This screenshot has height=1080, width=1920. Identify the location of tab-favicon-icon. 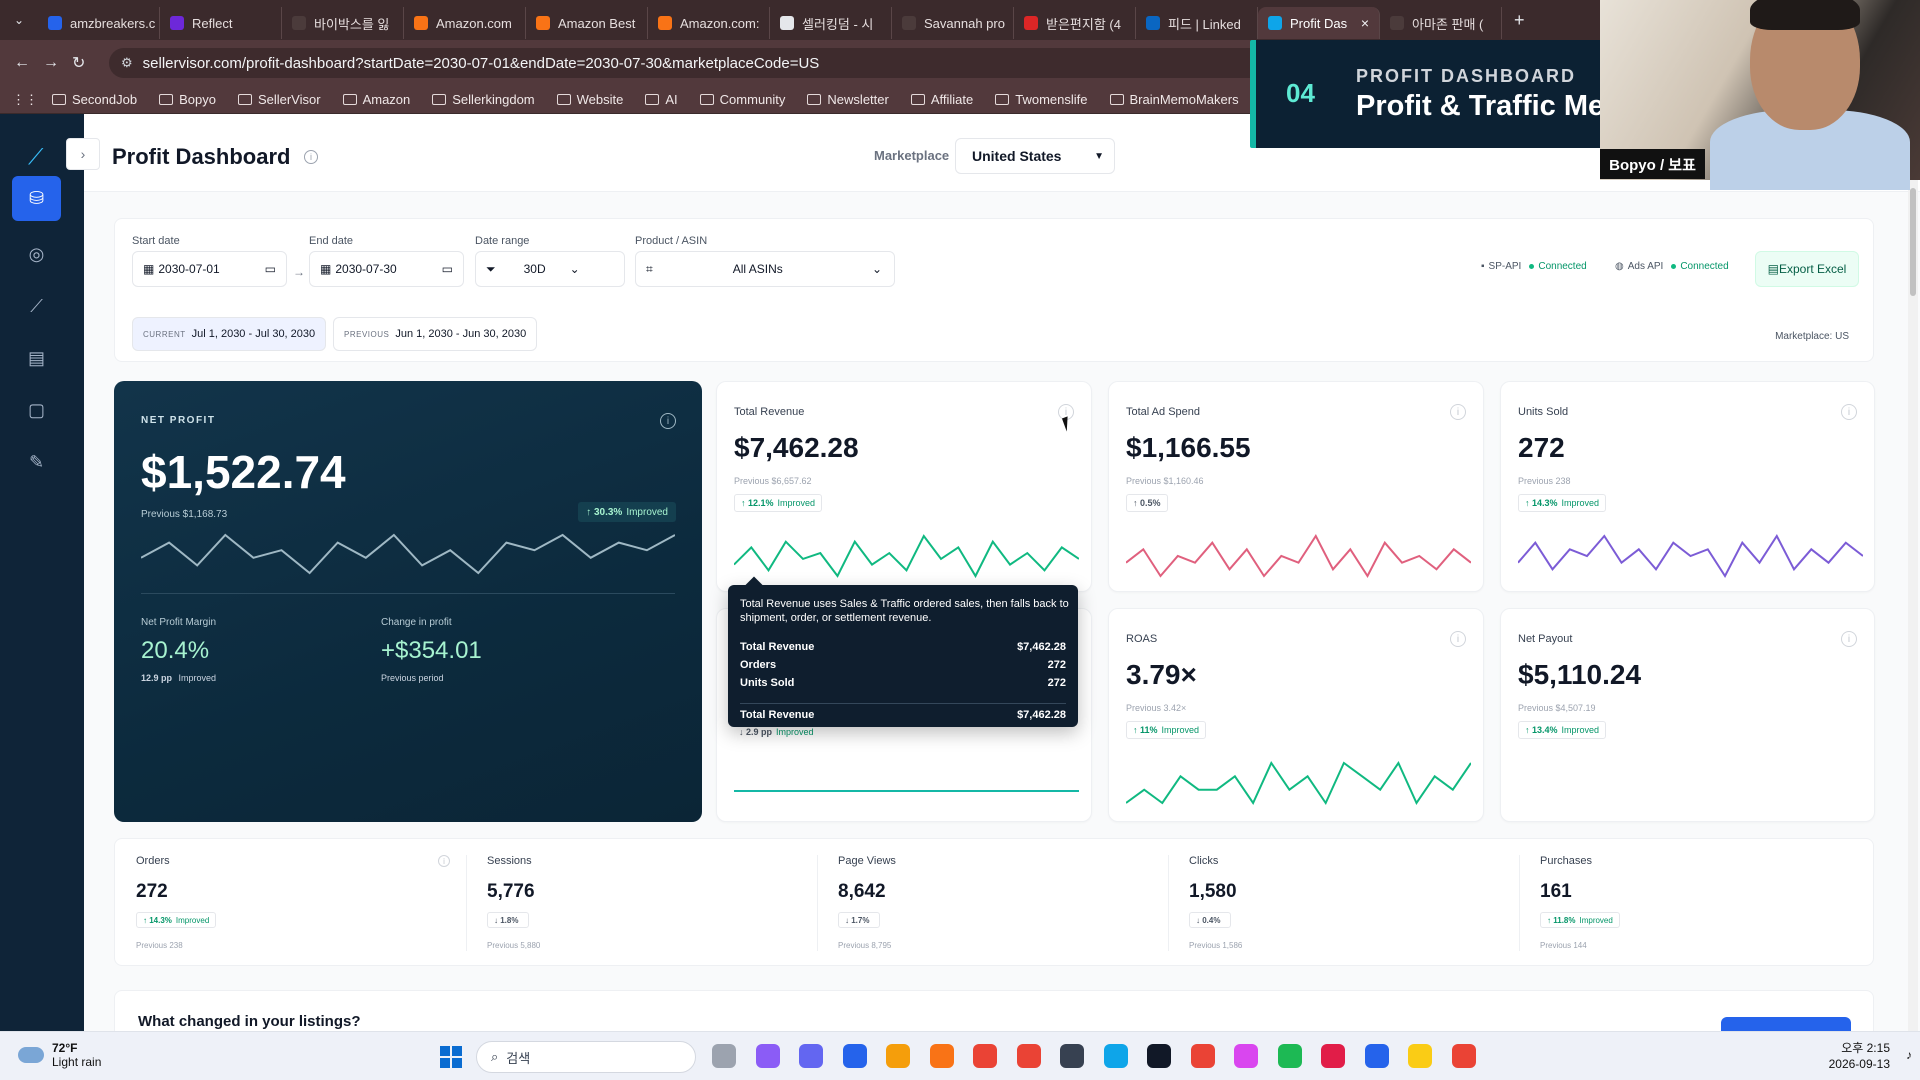
(543, 23).